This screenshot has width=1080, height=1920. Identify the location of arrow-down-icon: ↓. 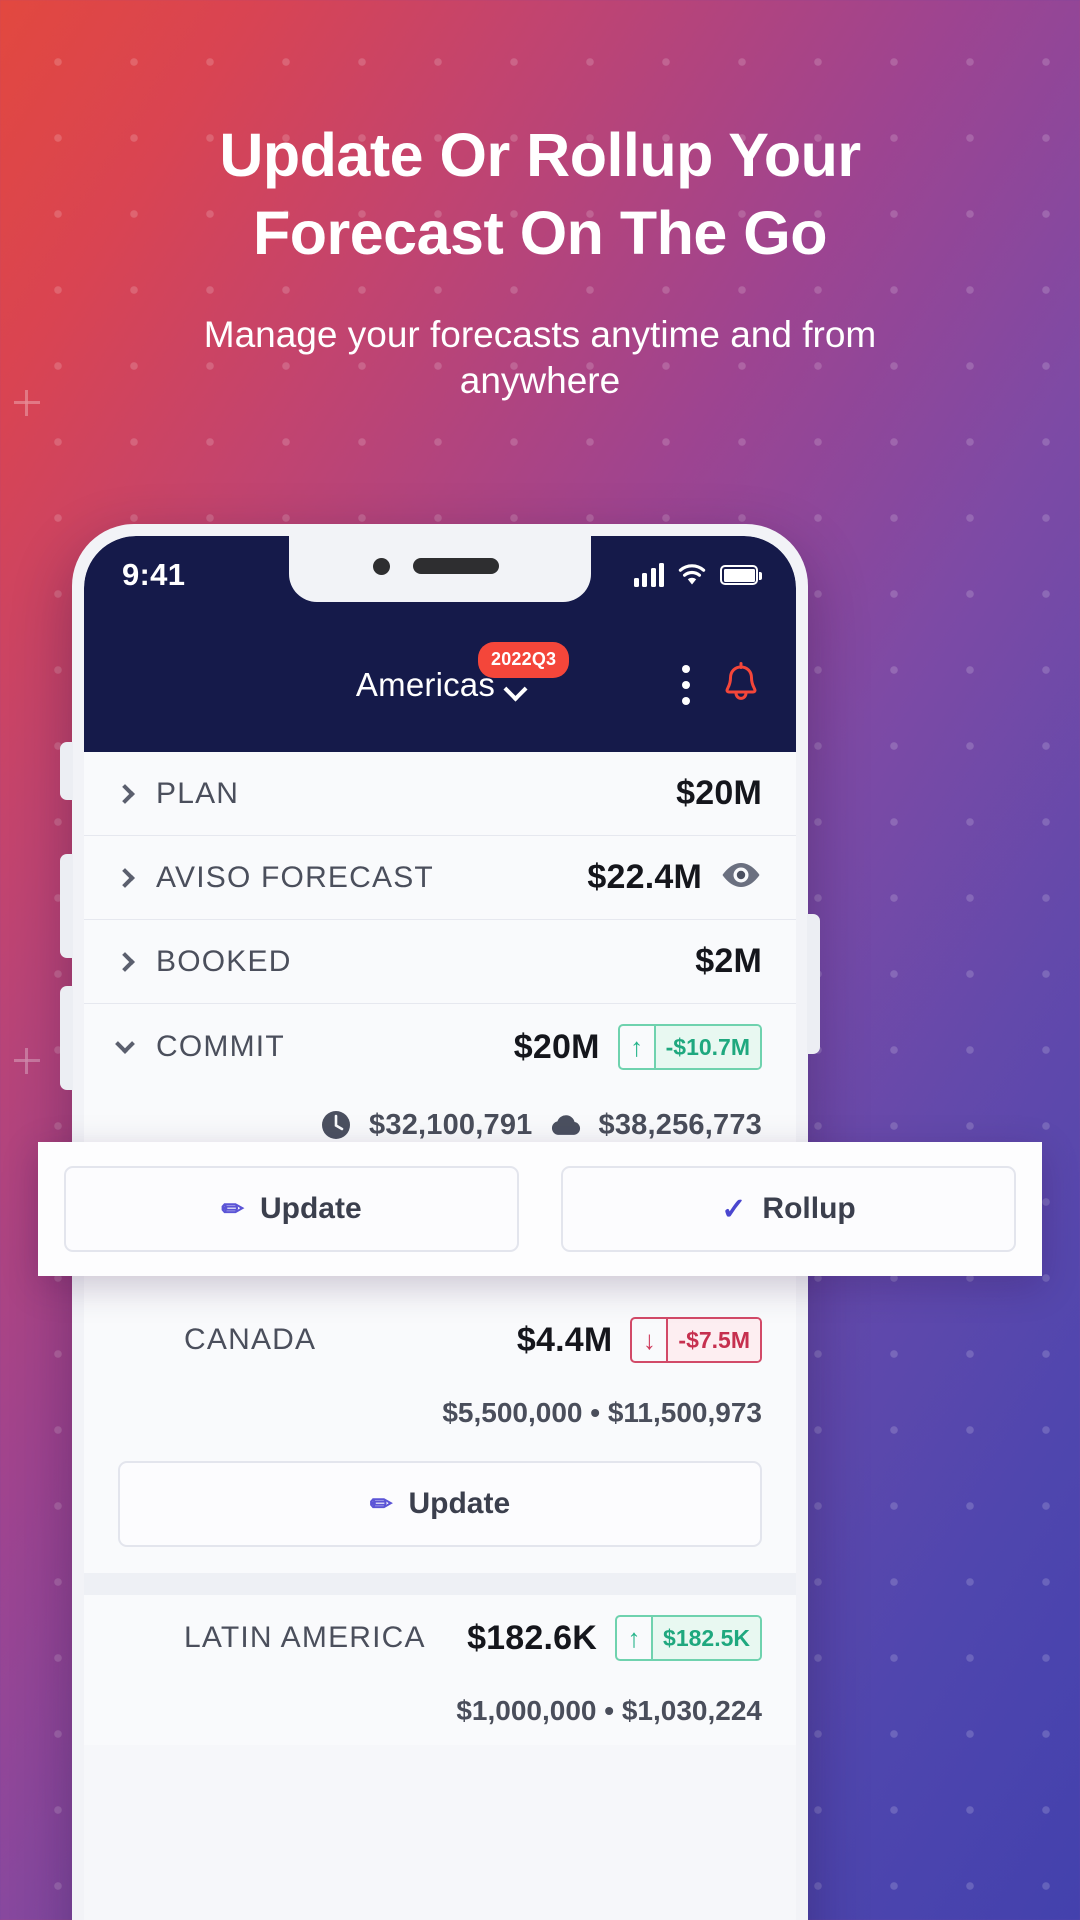
(650, 1340).